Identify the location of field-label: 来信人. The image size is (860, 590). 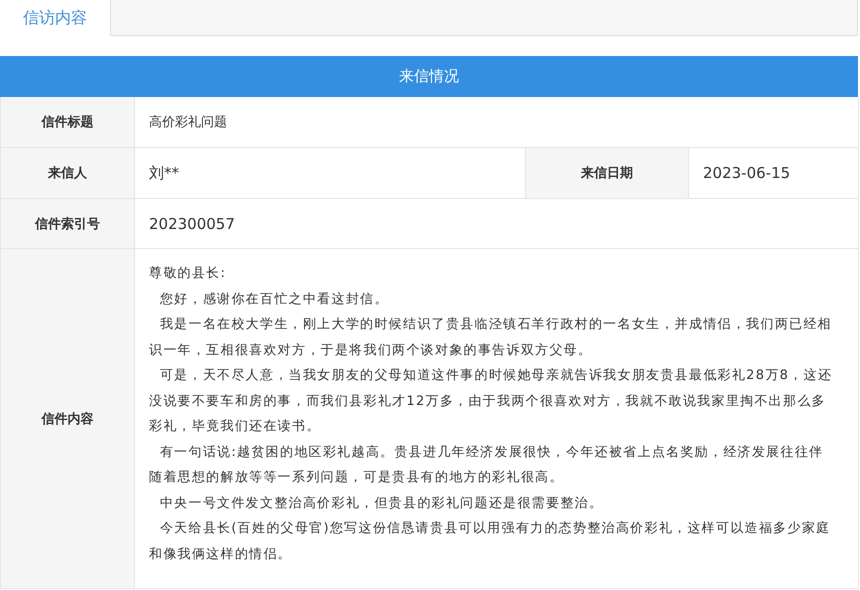
(68, 173).